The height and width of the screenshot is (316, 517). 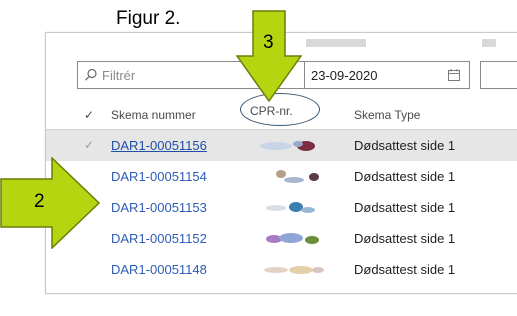 I want to click on select-all-check: ✓, so click(x=89, y=115).